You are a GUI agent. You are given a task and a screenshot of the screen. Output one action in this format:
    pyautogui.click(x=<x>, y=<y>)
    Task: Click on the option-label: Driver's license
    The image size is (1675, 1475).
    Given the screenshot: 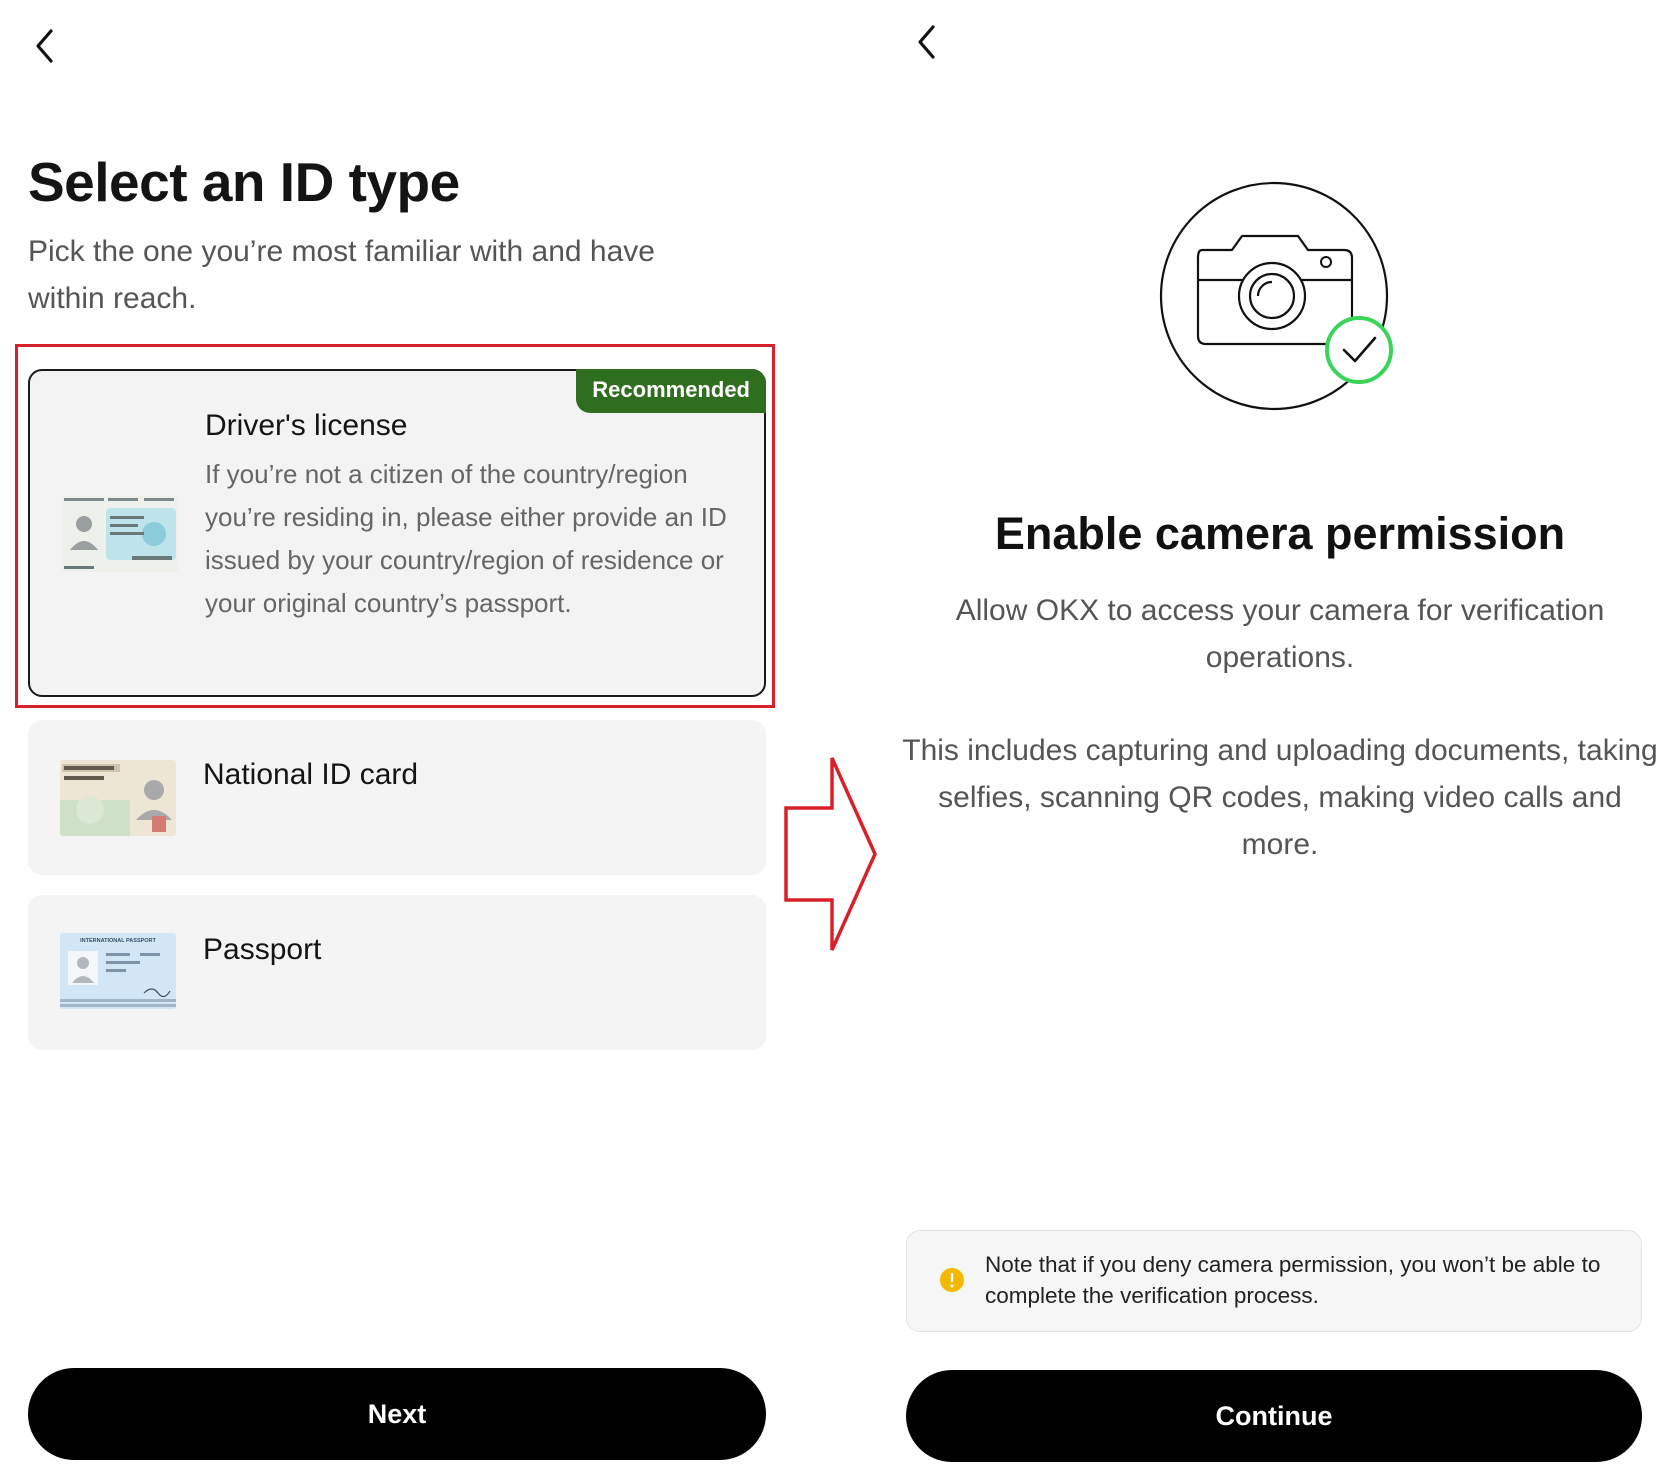 What is the action you would take?
    pyautogui.click(x=306, y=425)
    